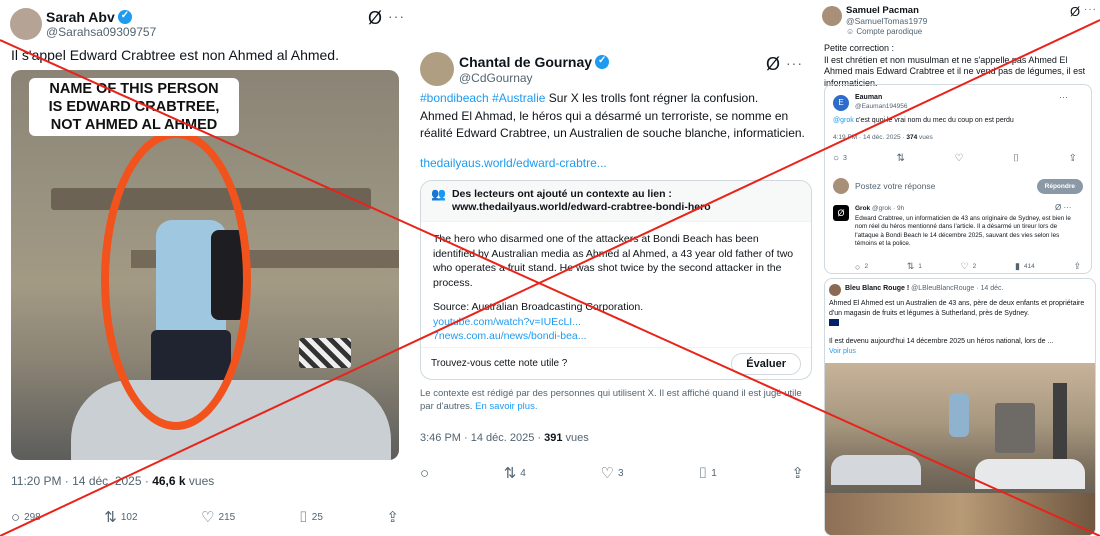 The height and width of the screenshot is (536, 1100). Describe the element at coordinates (861, 267) in the screenshot. I see `reply-button: ○ 2` at that location.